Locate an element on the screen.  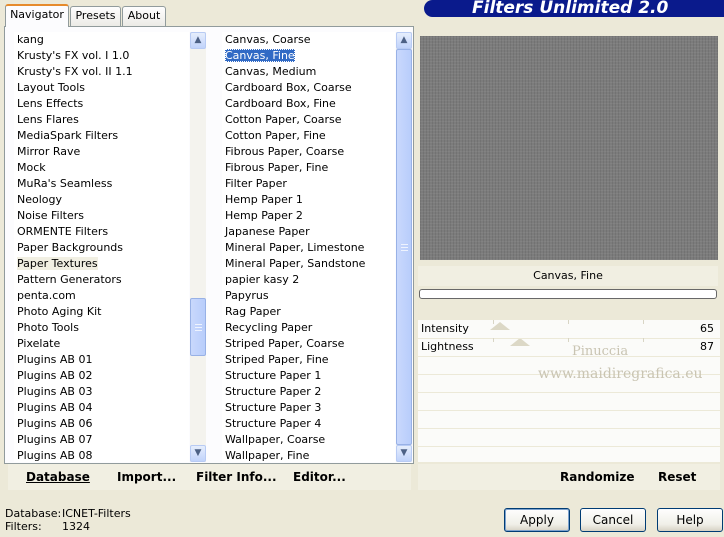
list-item: Papyrus is located at coordinates (308, 296).